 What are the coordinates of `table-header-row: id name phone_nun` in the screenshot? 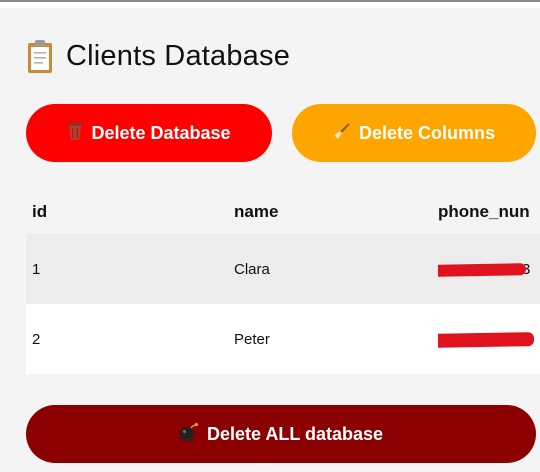 It's located at (283, 212).